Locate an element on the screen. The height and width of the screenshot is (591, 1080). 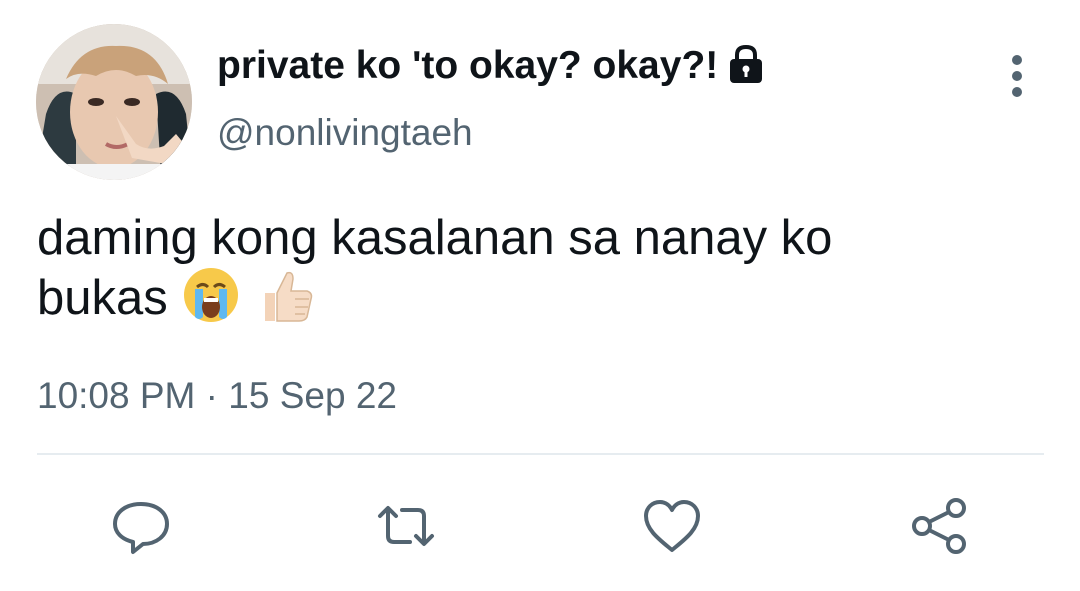
retweet-icon is located at coordinates (406, 526).